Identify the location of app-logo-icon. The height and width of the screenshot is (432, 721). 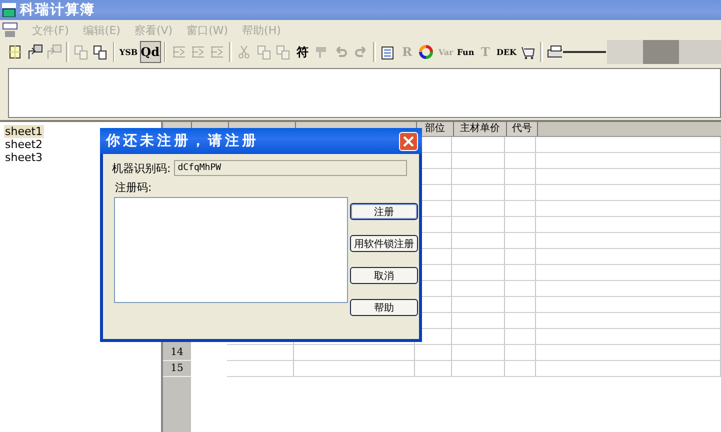
(9, 10).